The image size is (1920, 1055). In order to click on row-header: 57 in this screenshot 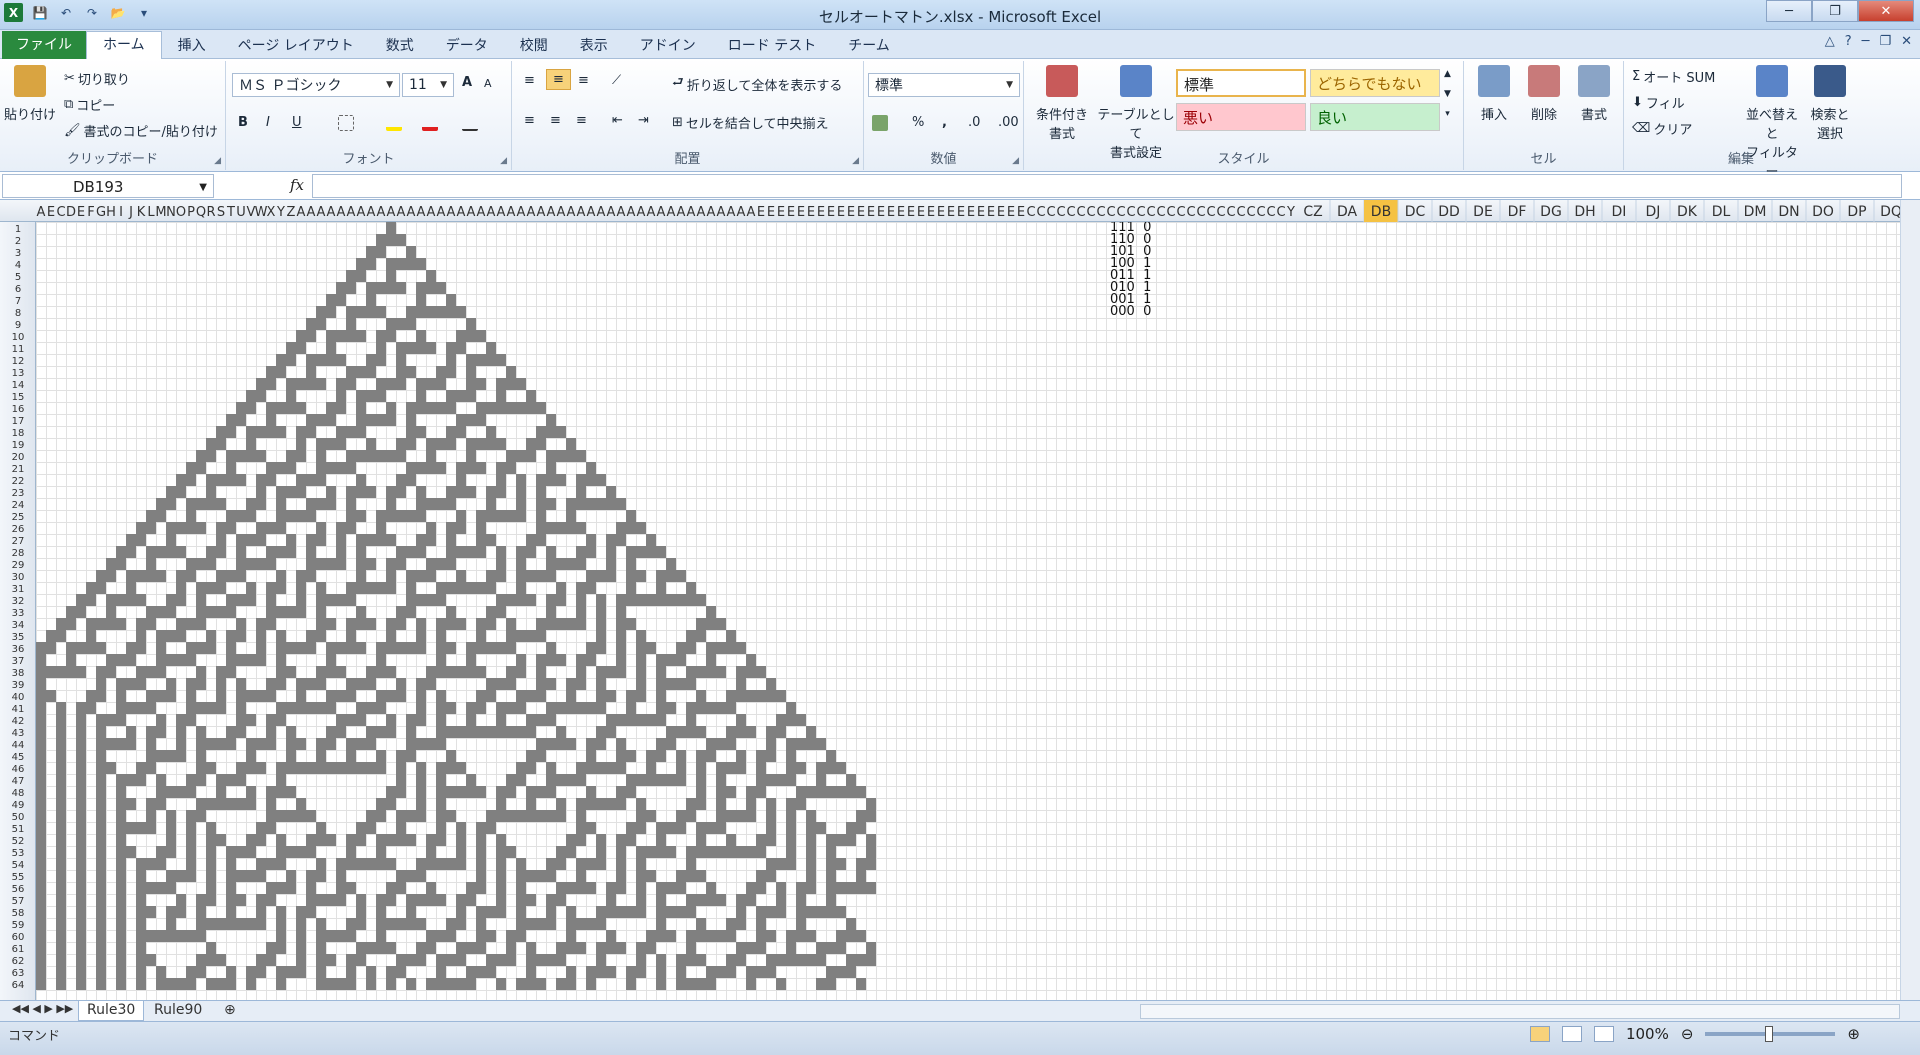, I will do `click(18, 901)`.